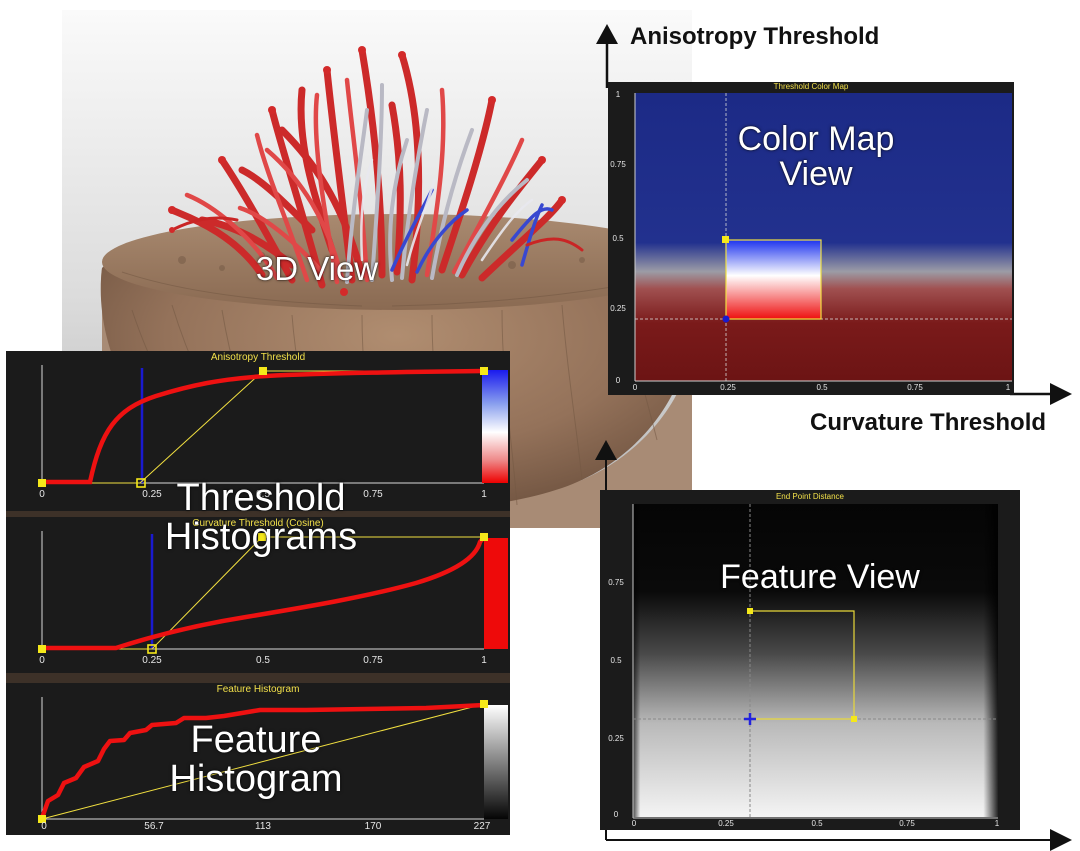 The width and height of the screenshot is (1080, 851). What do you see at coordinates (816, 139) in the screenshot?
I see `color-map-label-line1: Color Map` at bounding box center [816, 139].